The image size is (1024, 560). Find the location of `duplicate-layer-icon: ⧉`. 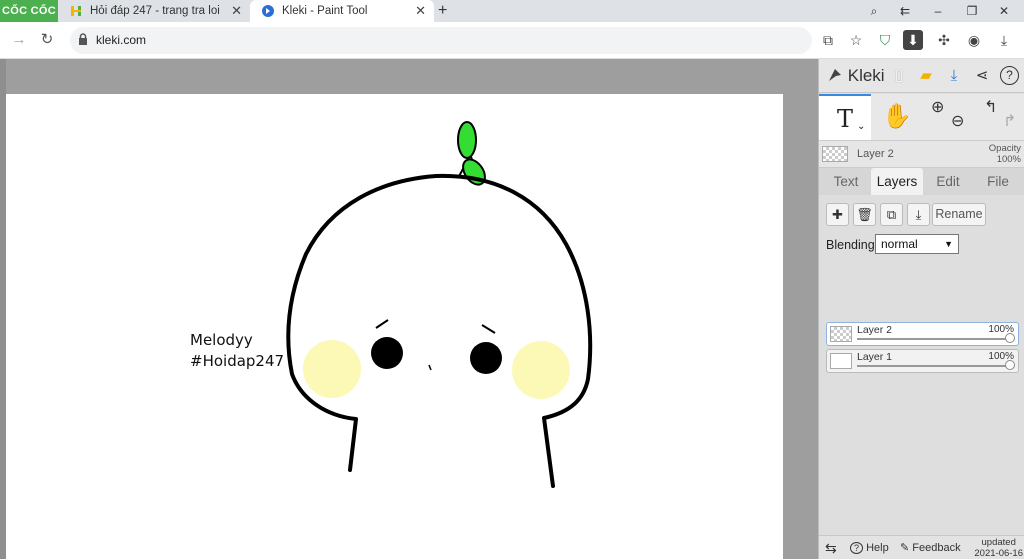

duplicate-layer-icon: ⧉ is located at coordinates (891, 214).